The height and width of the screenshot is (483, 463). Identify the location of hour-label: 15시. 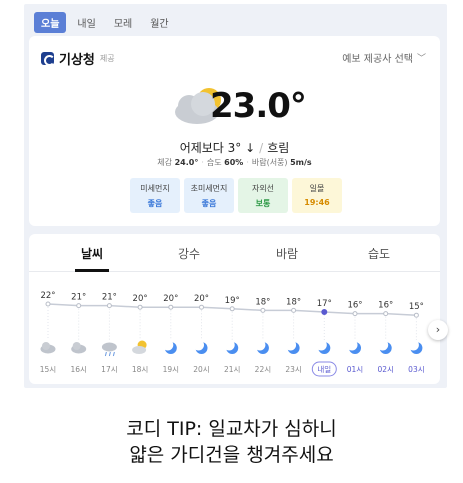
(48, 369).